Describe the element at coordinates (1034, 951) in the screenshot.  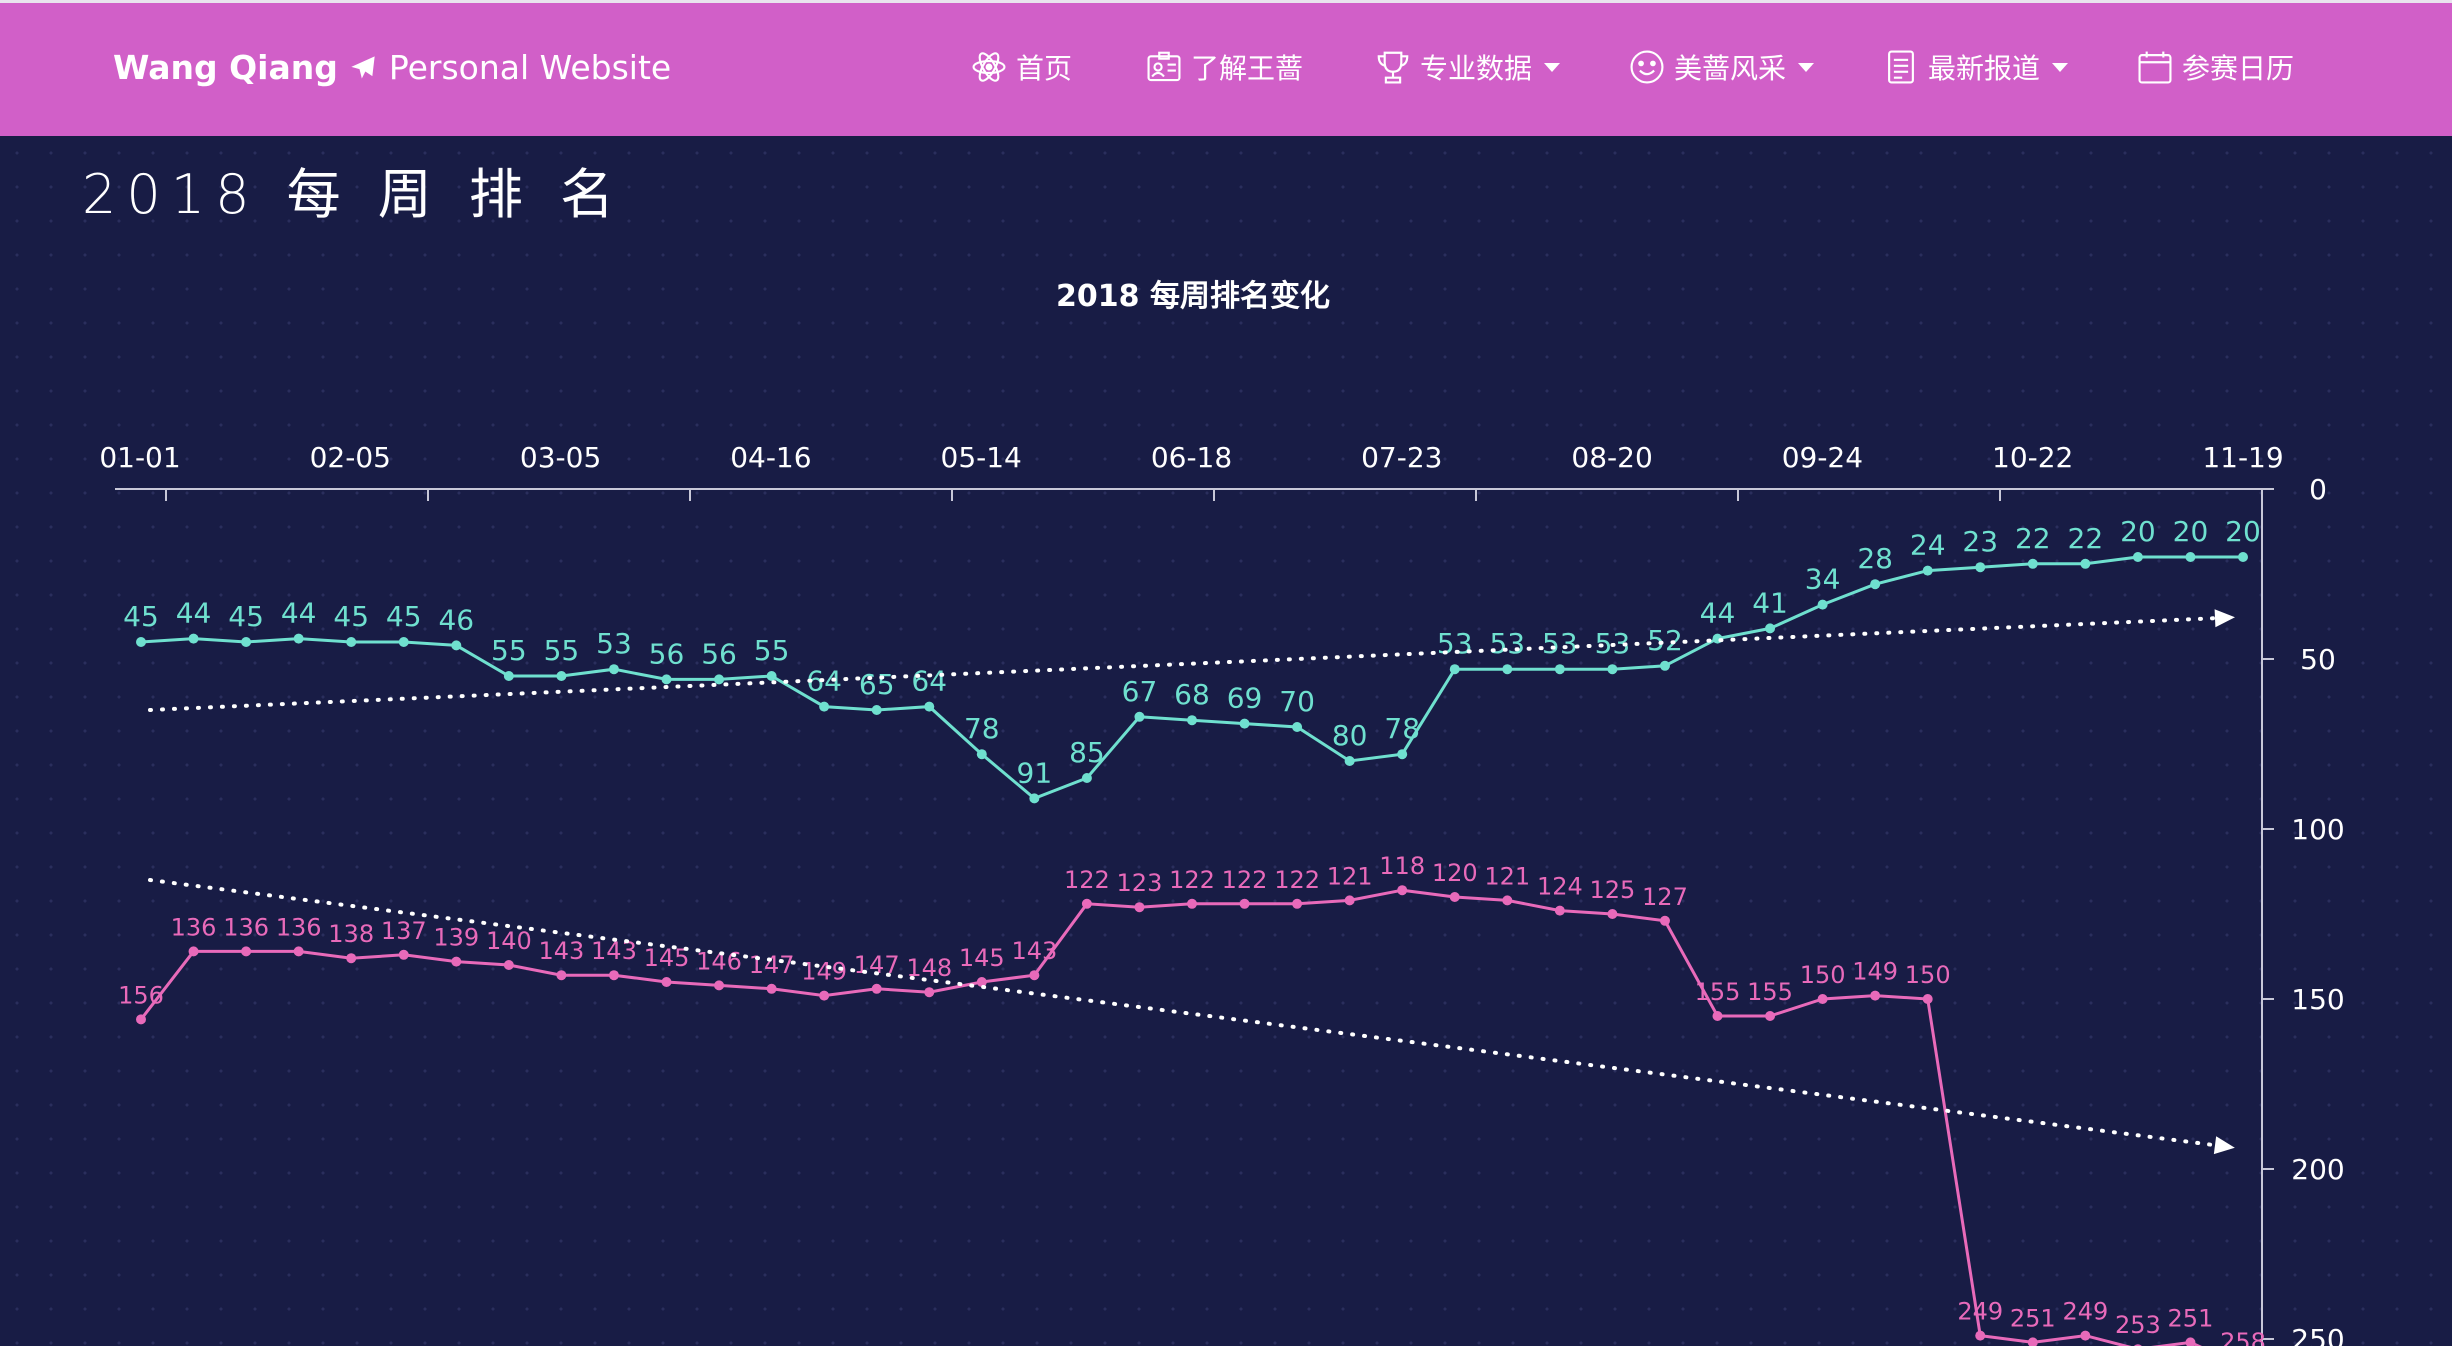
I see `data-label: 143` at that location.